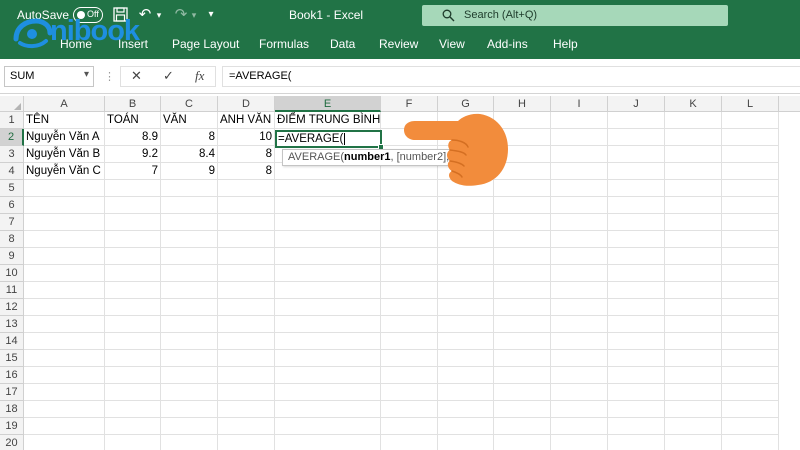 The width and height of the screenshot is (800, 450). Describe the element at coordinates (133, 375) in the screenshot. I see `grid-cell-b16` at that location.